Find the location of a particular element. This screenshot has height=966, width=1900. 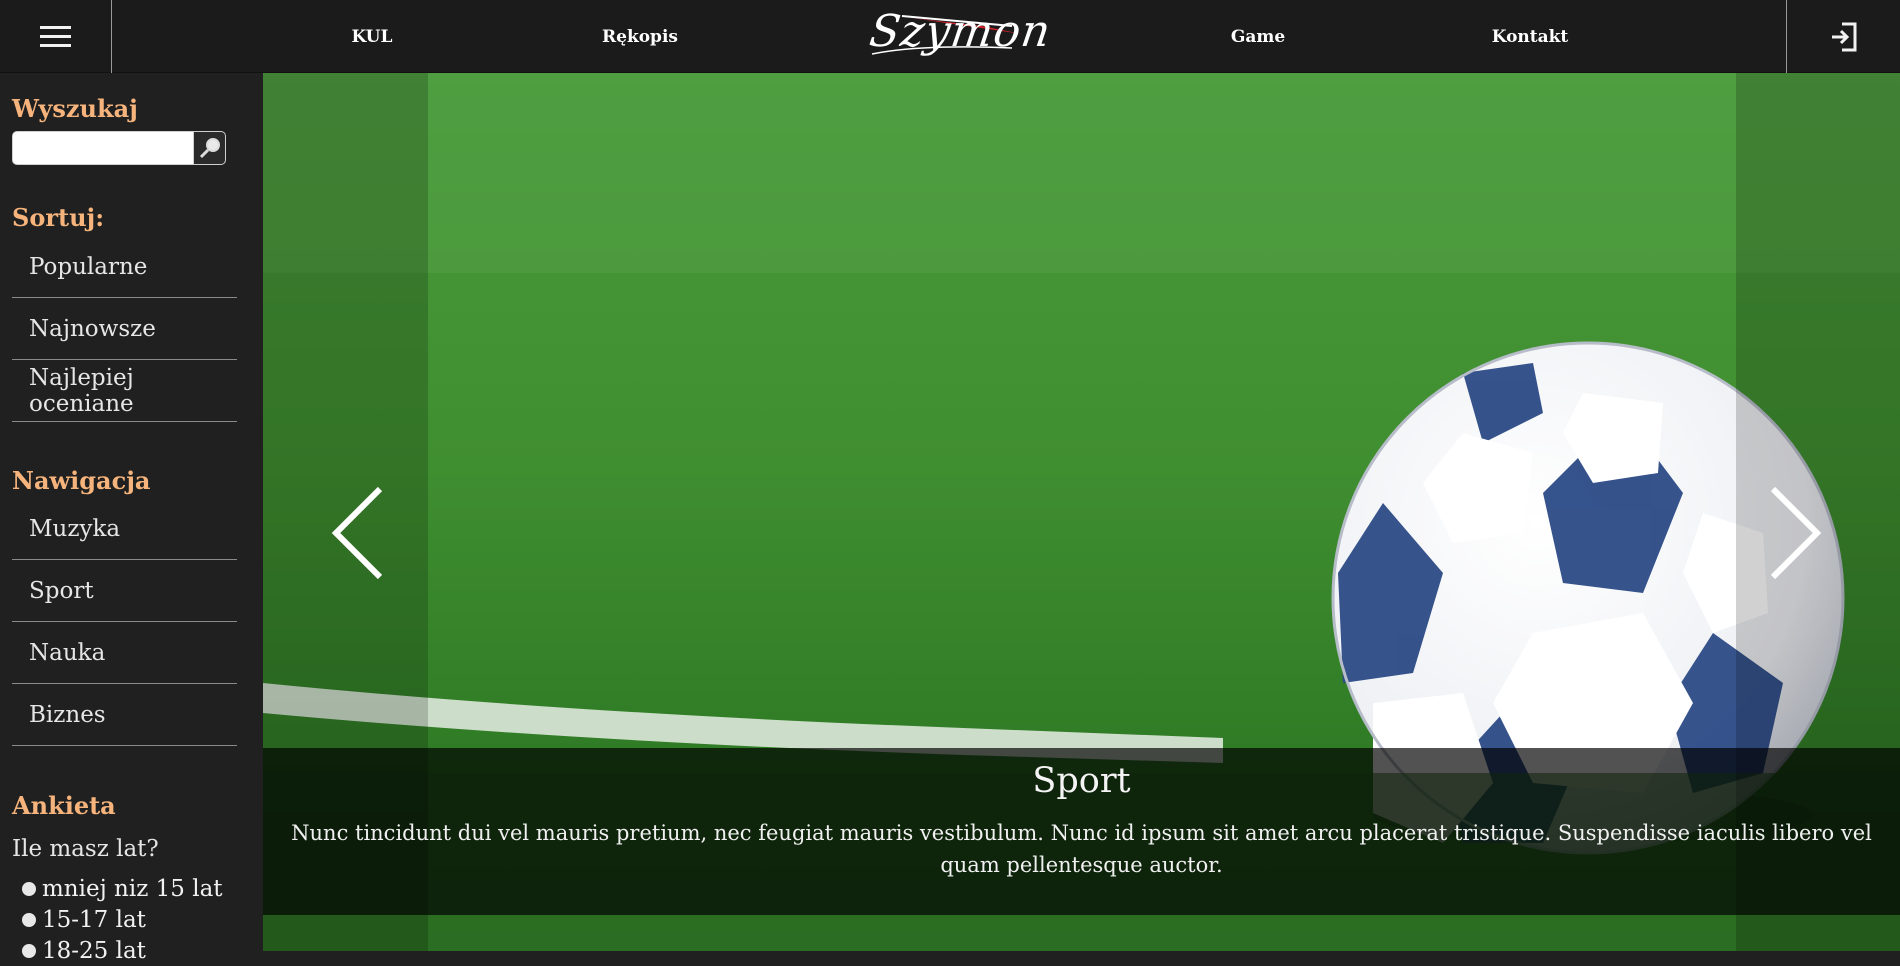

poll-option-label: mniej niz 15 lat is located at coordinates (132, 888).